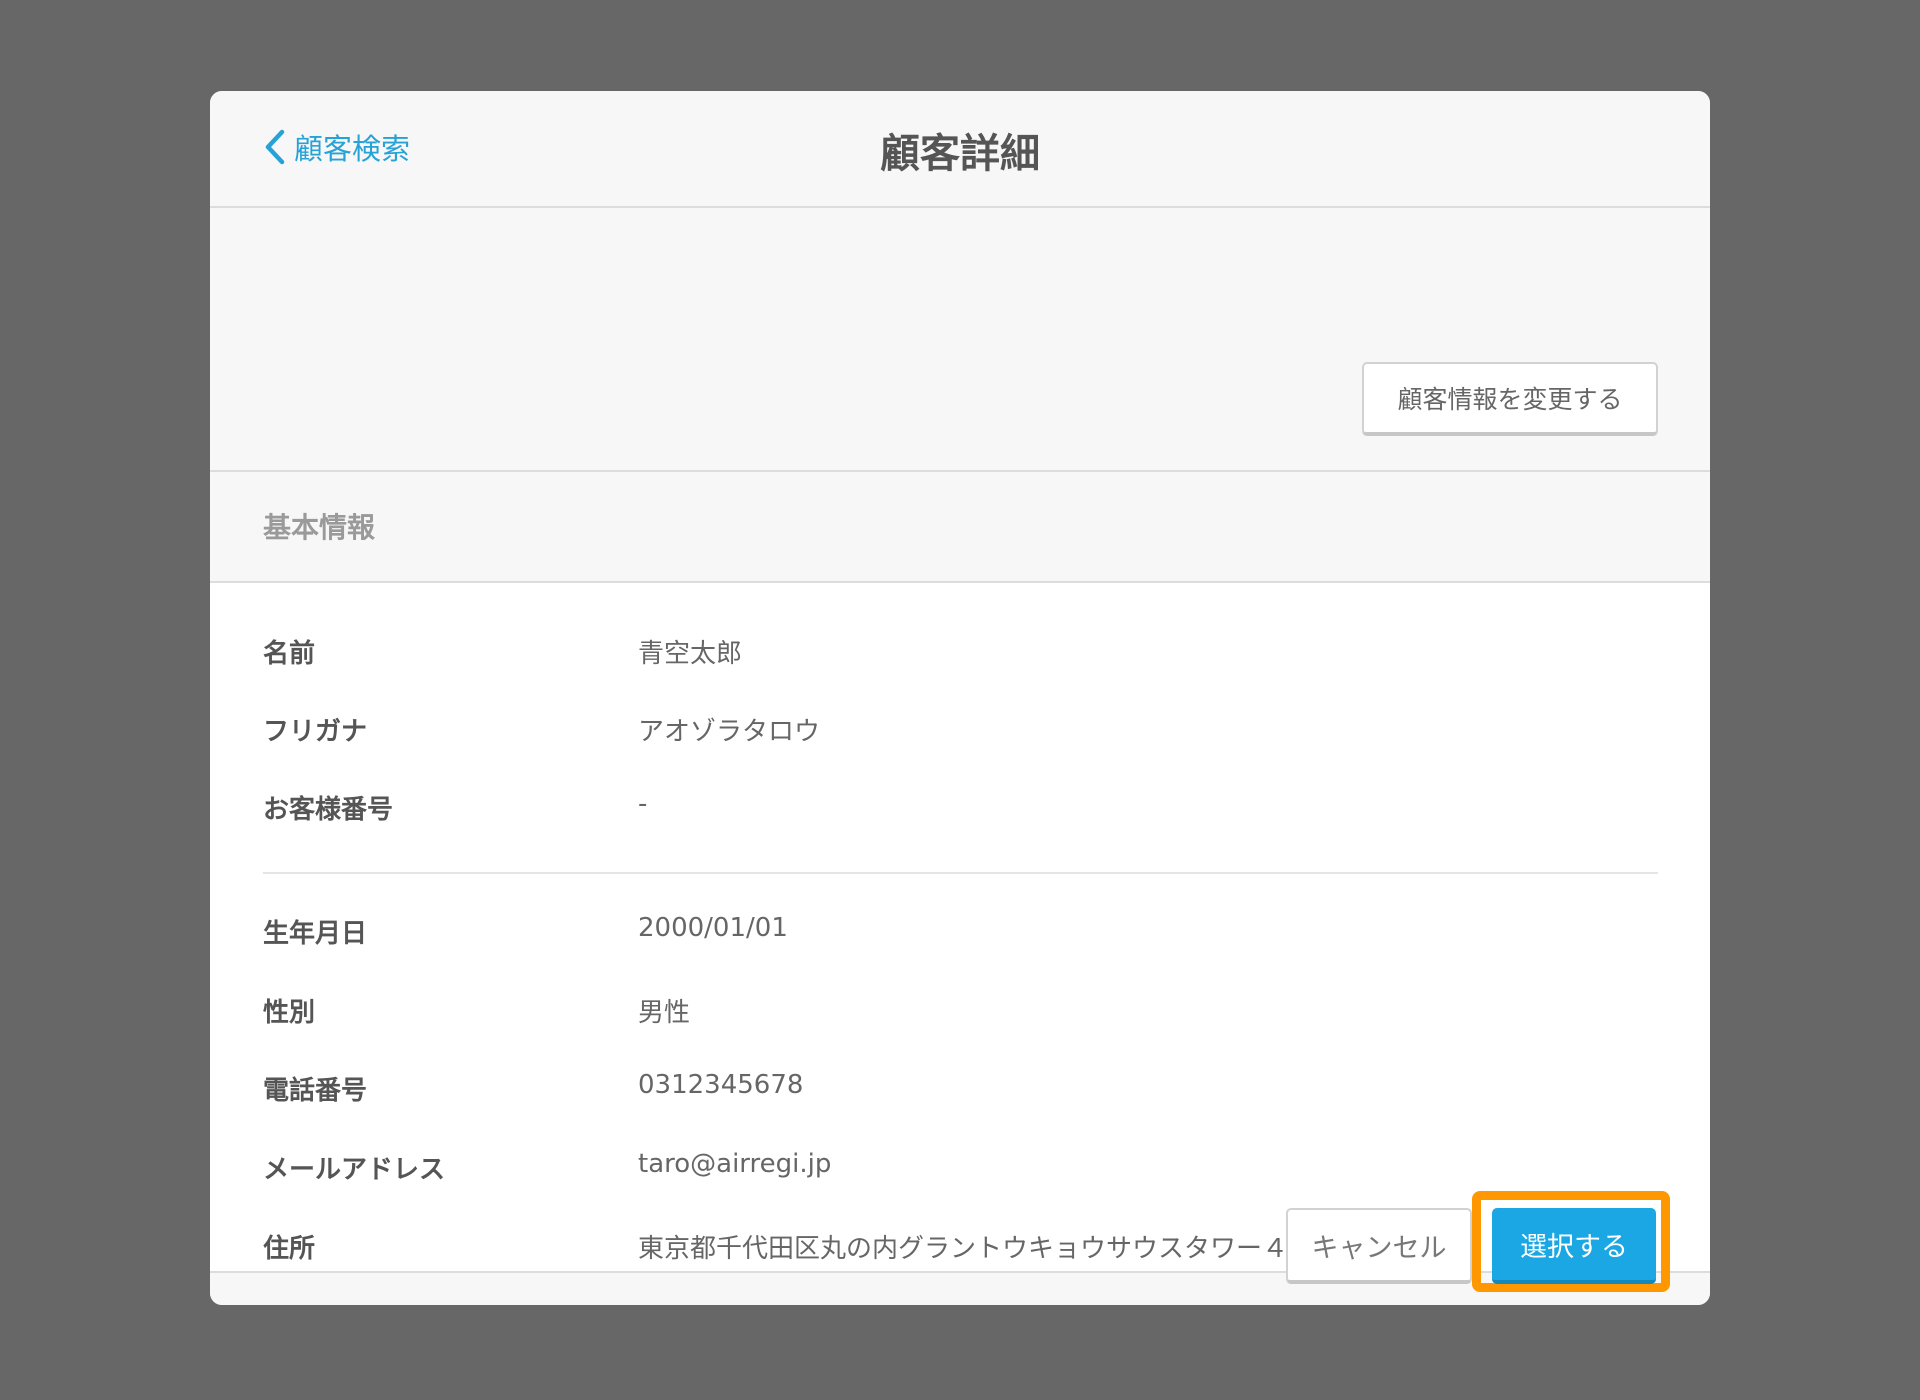  What do you see at coordinates (960, 873) in the screenshot?
I see `divider` at bounding box center [960, 873].